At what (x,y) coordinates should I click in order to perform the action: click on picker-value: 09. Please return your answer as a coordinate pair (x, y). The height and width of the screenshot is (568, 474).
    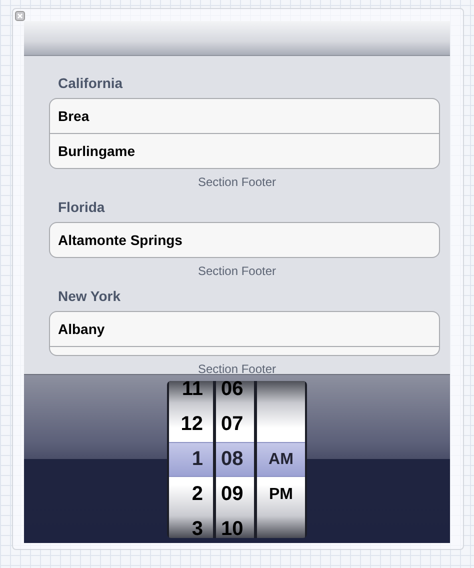
    Looking at the image, I should click on (232, 494).